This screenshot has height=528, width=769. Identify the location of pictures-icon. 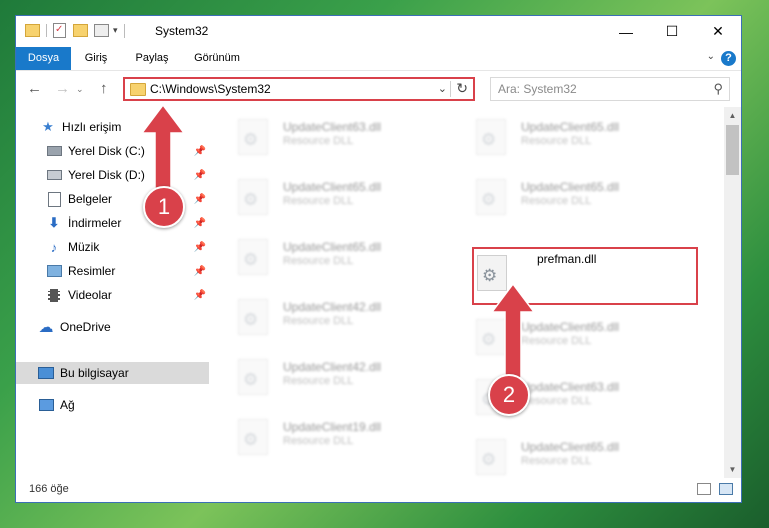
(54, 271).